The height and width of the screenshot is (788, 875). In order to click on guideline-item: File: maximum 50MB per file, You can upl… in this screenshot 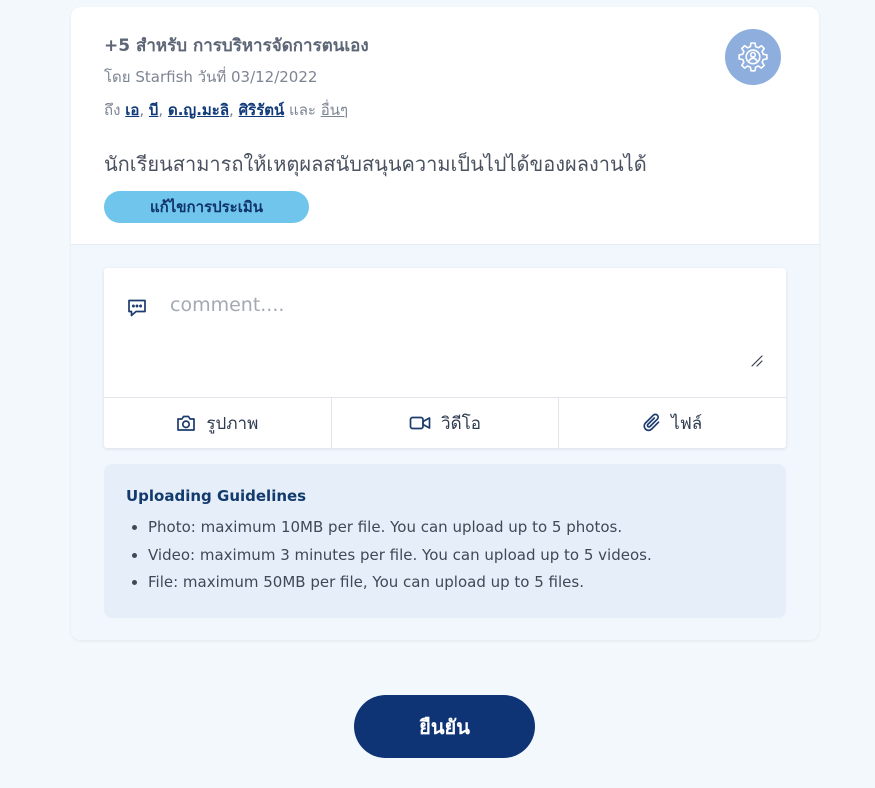, I will do `click(456, 583)`.